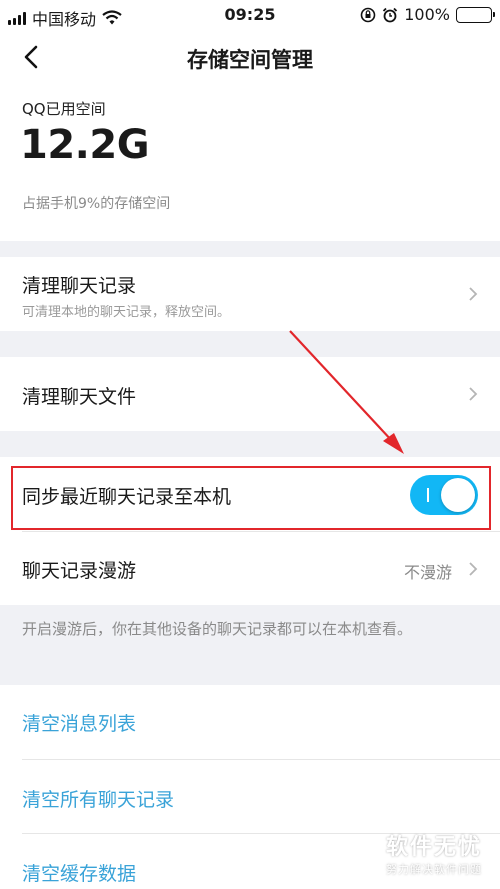  Describe the element at coordinates (427, 572) in the screenshot. I see `roaming-value: 不漫游` at that location.